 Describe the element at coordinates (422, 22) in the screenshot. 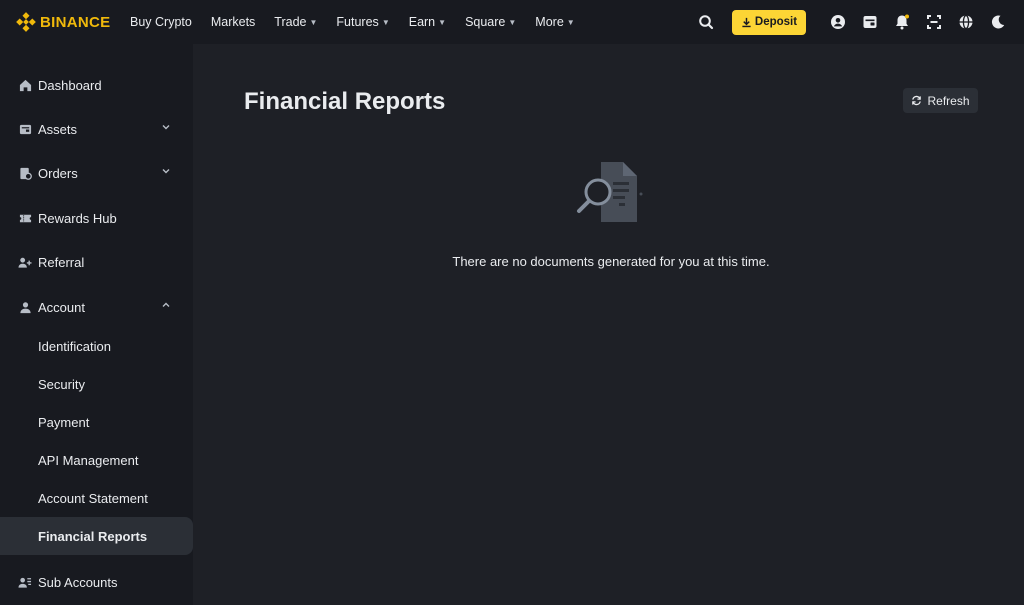

I see `nav-label: Earn` at that location.